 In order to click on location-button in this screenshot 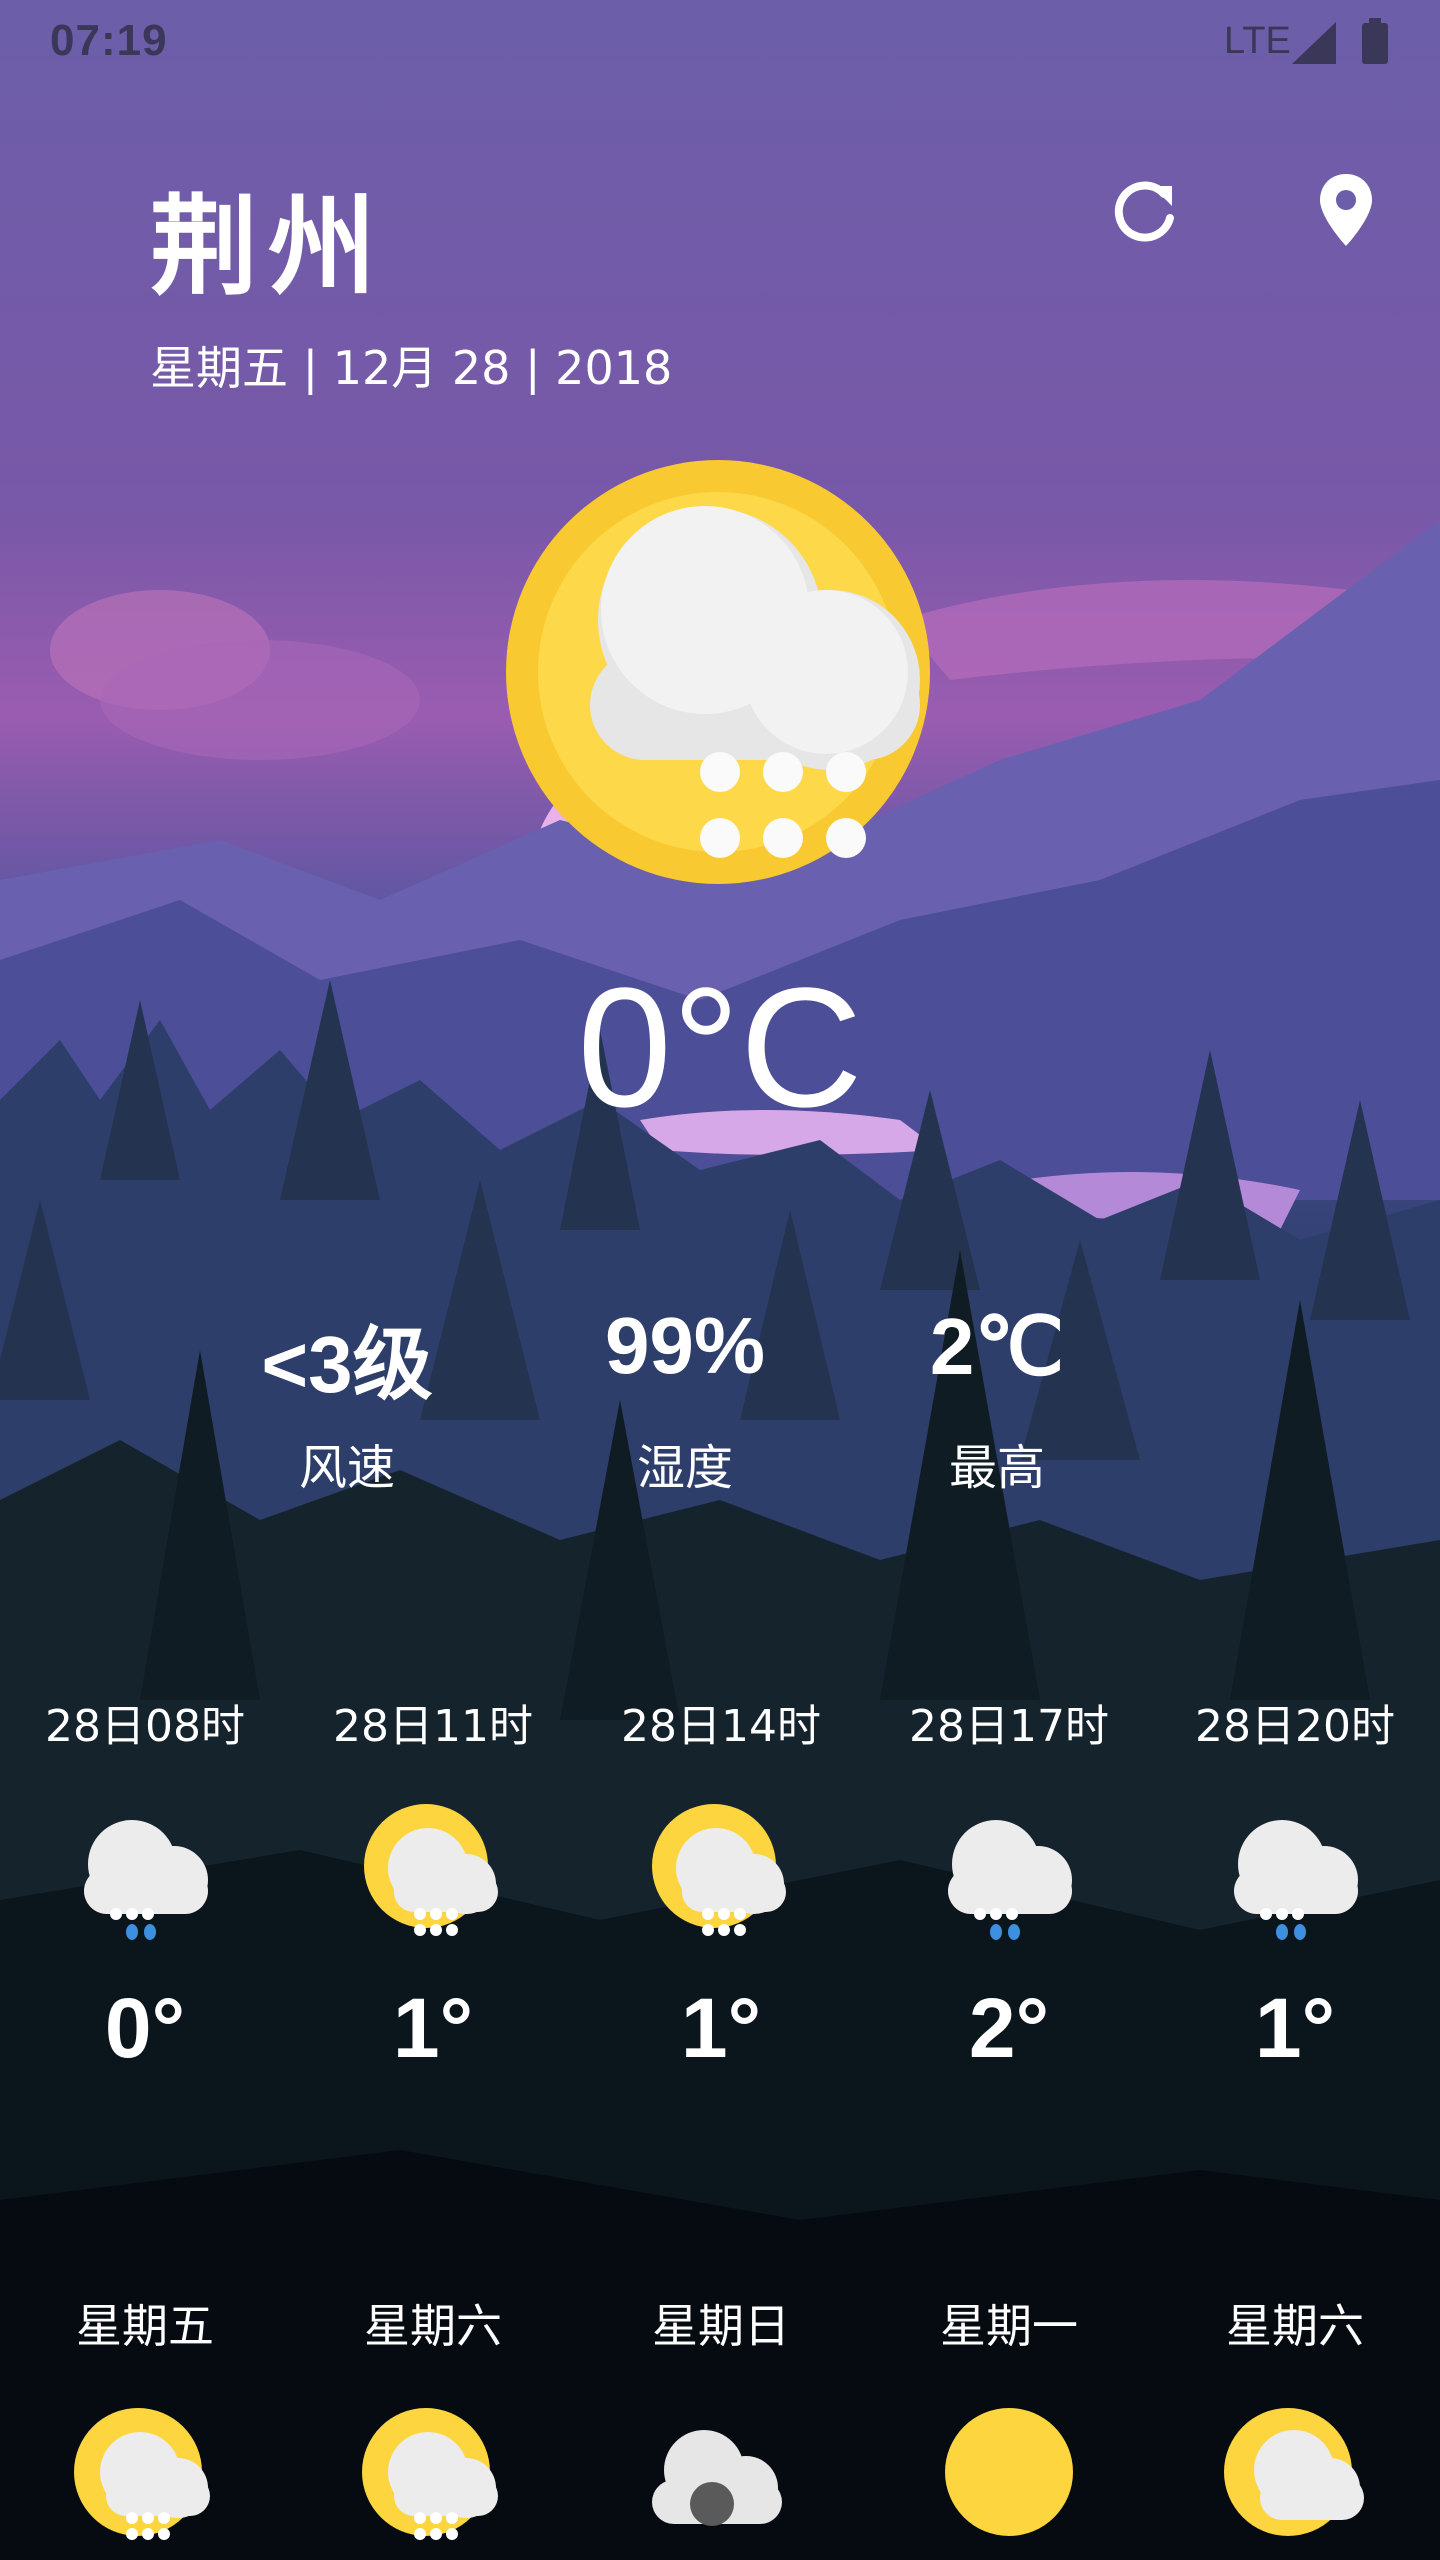, I will do `click(1346, 210)`.